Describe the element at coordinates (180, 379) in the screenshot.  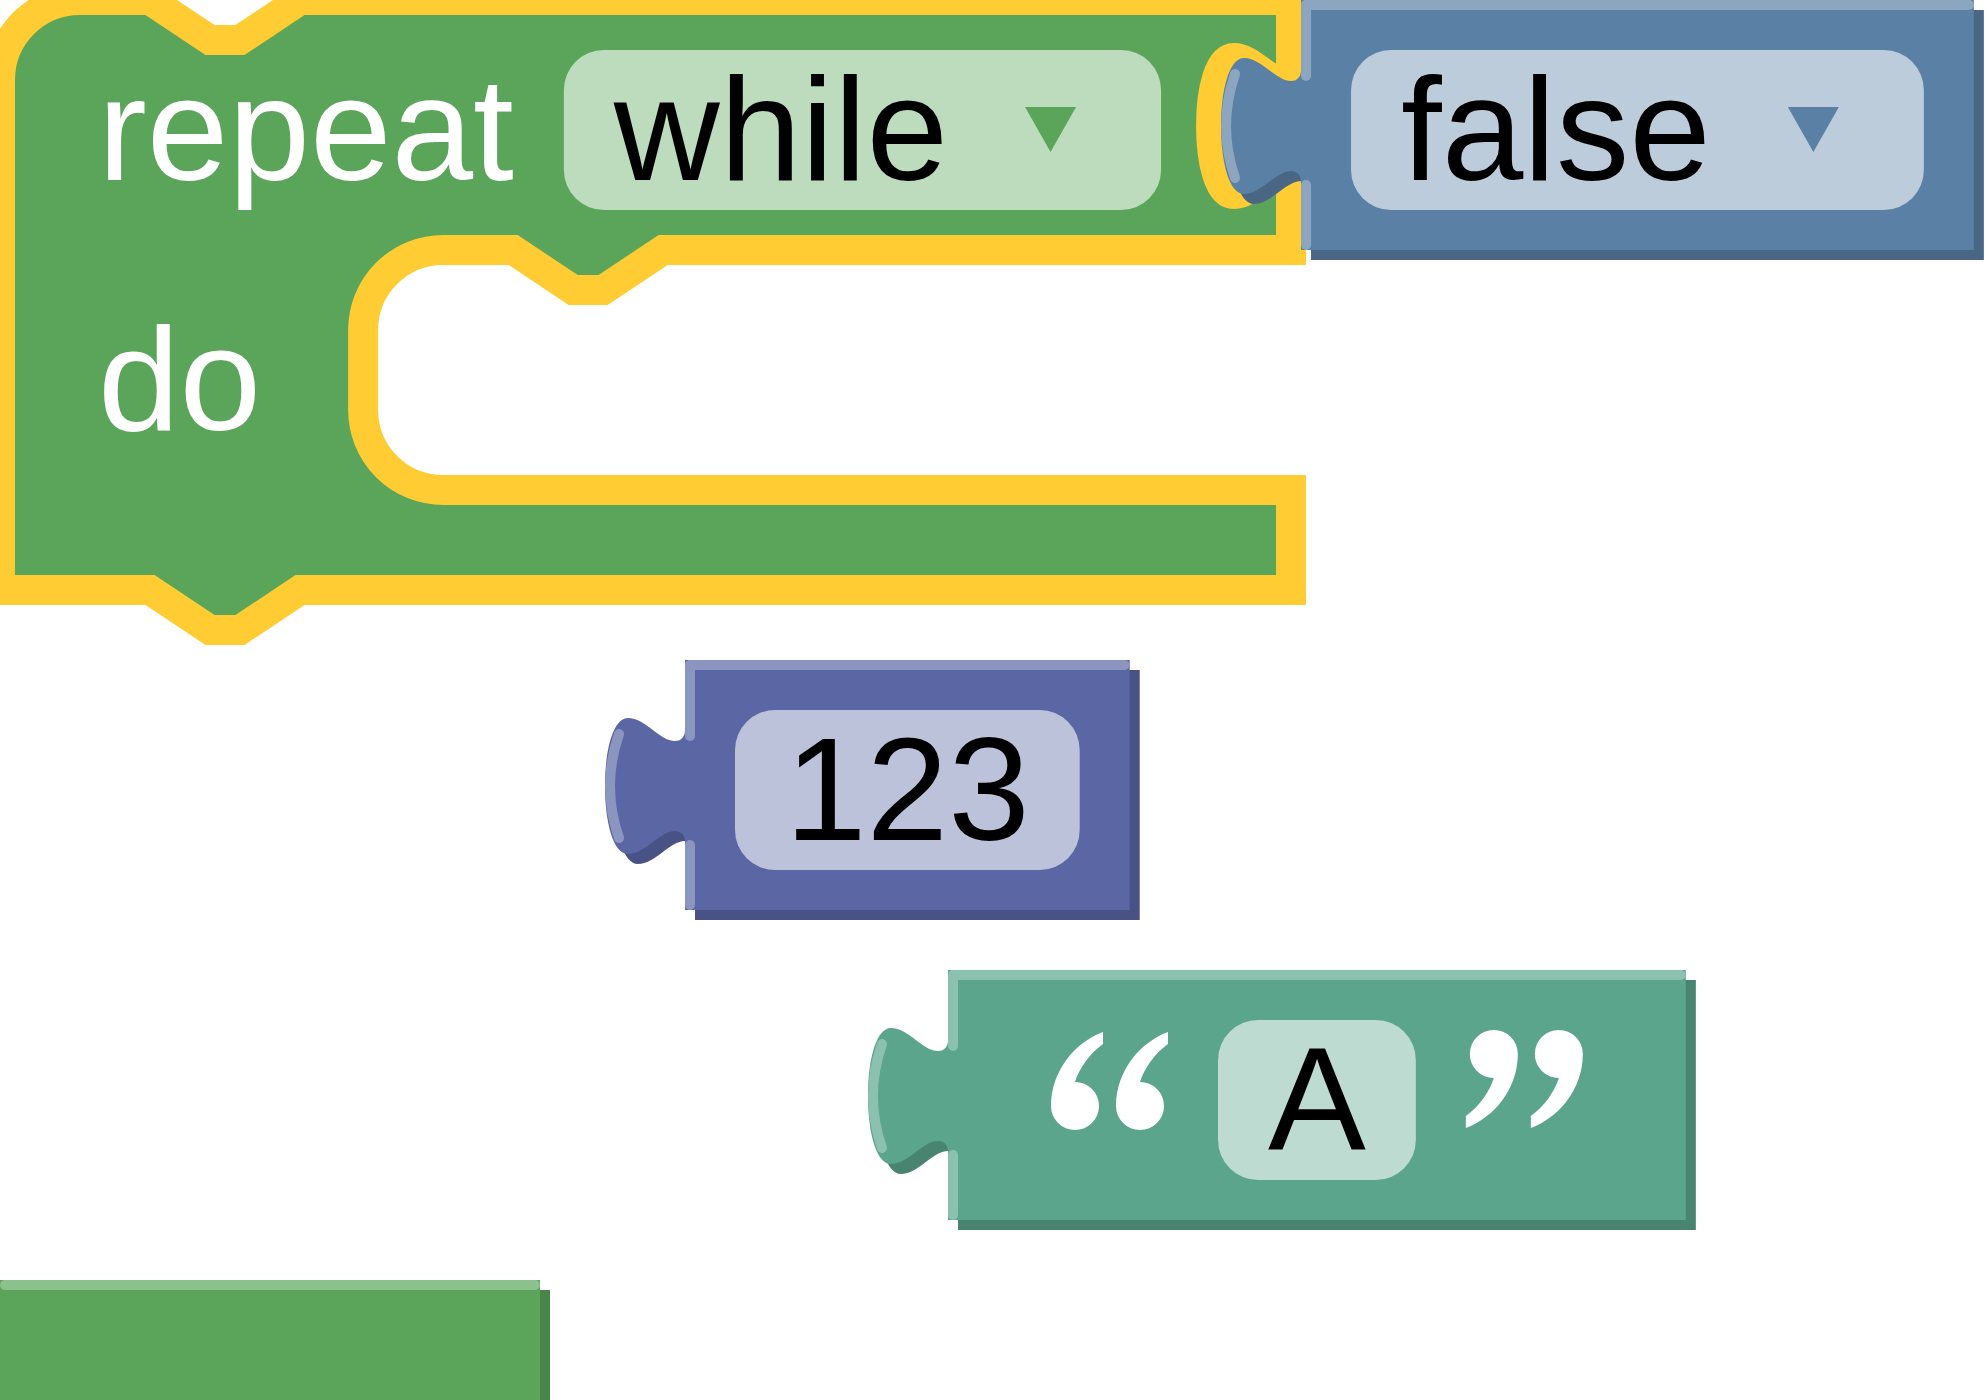
I see `block-label: do` at that location.